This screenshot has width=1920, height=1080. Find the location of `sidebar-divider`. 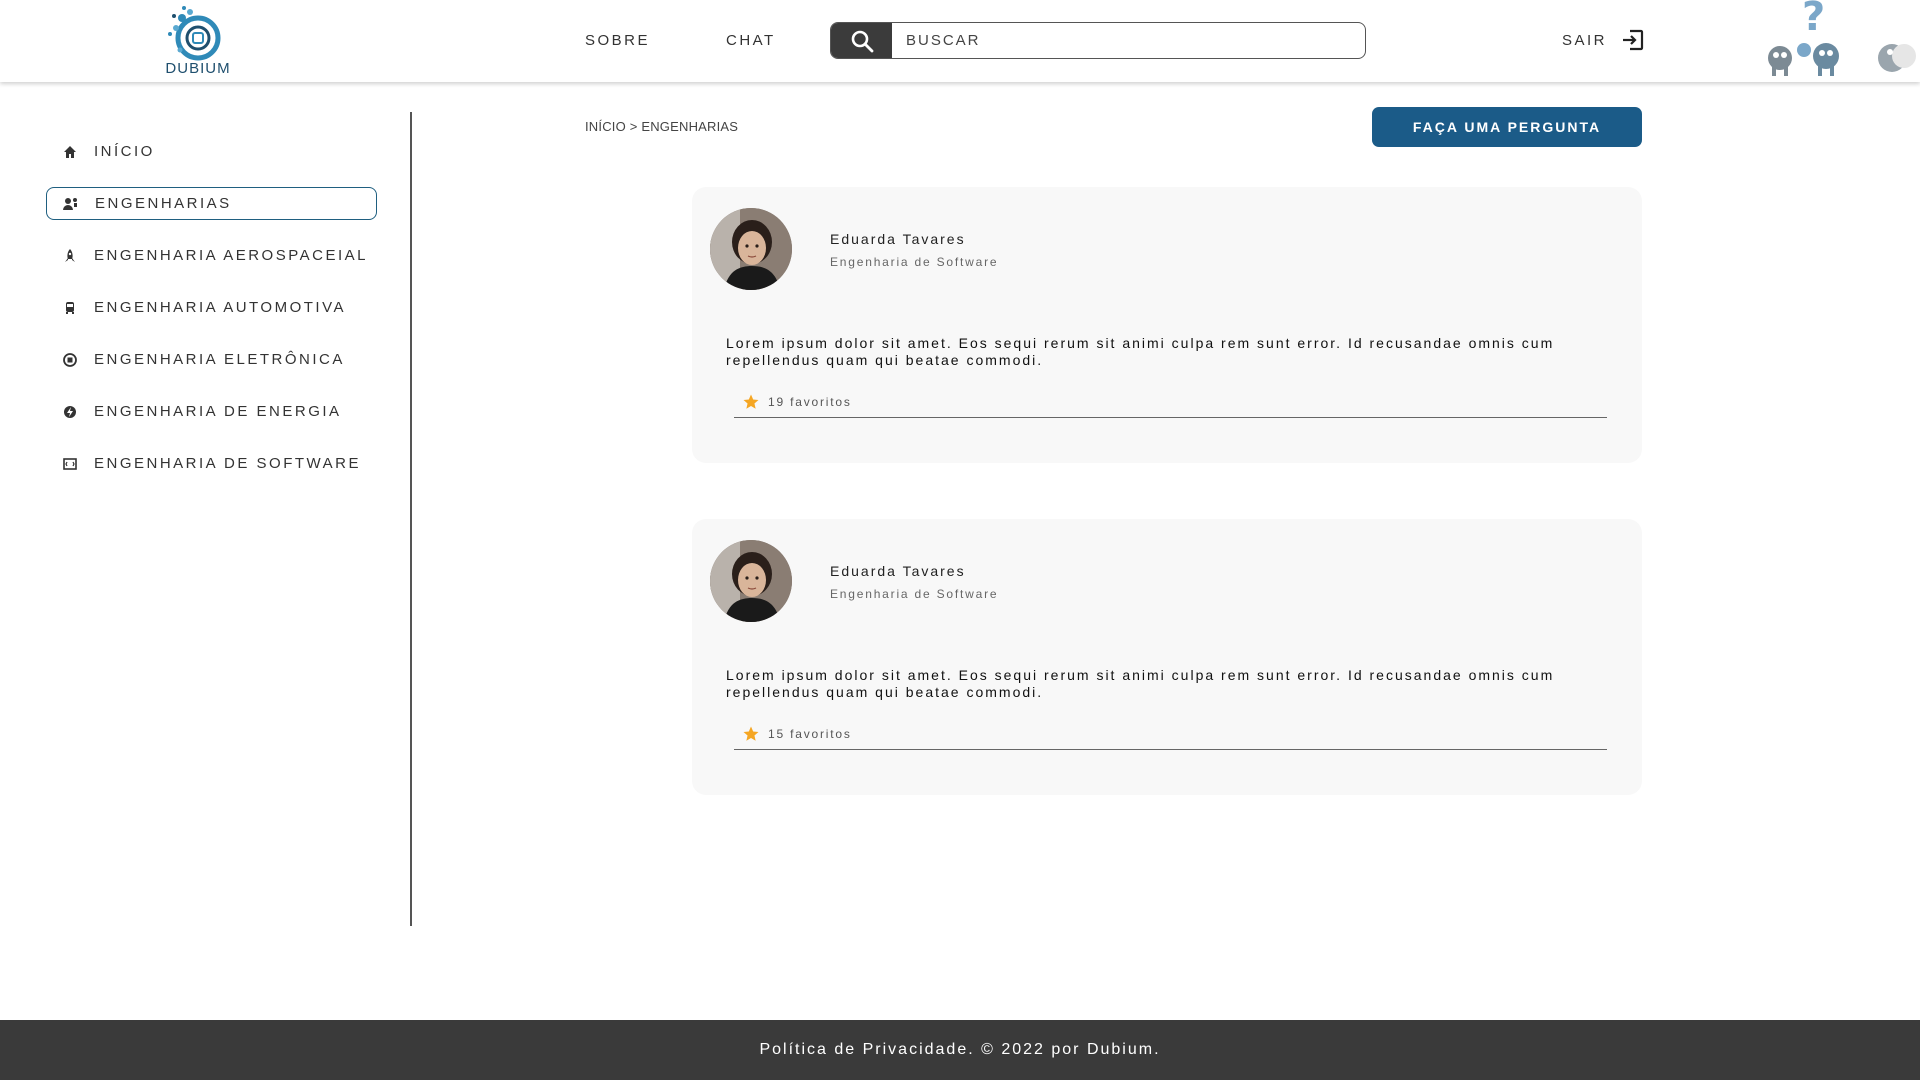

sidebar-divider is located at coordinates (411, 519).